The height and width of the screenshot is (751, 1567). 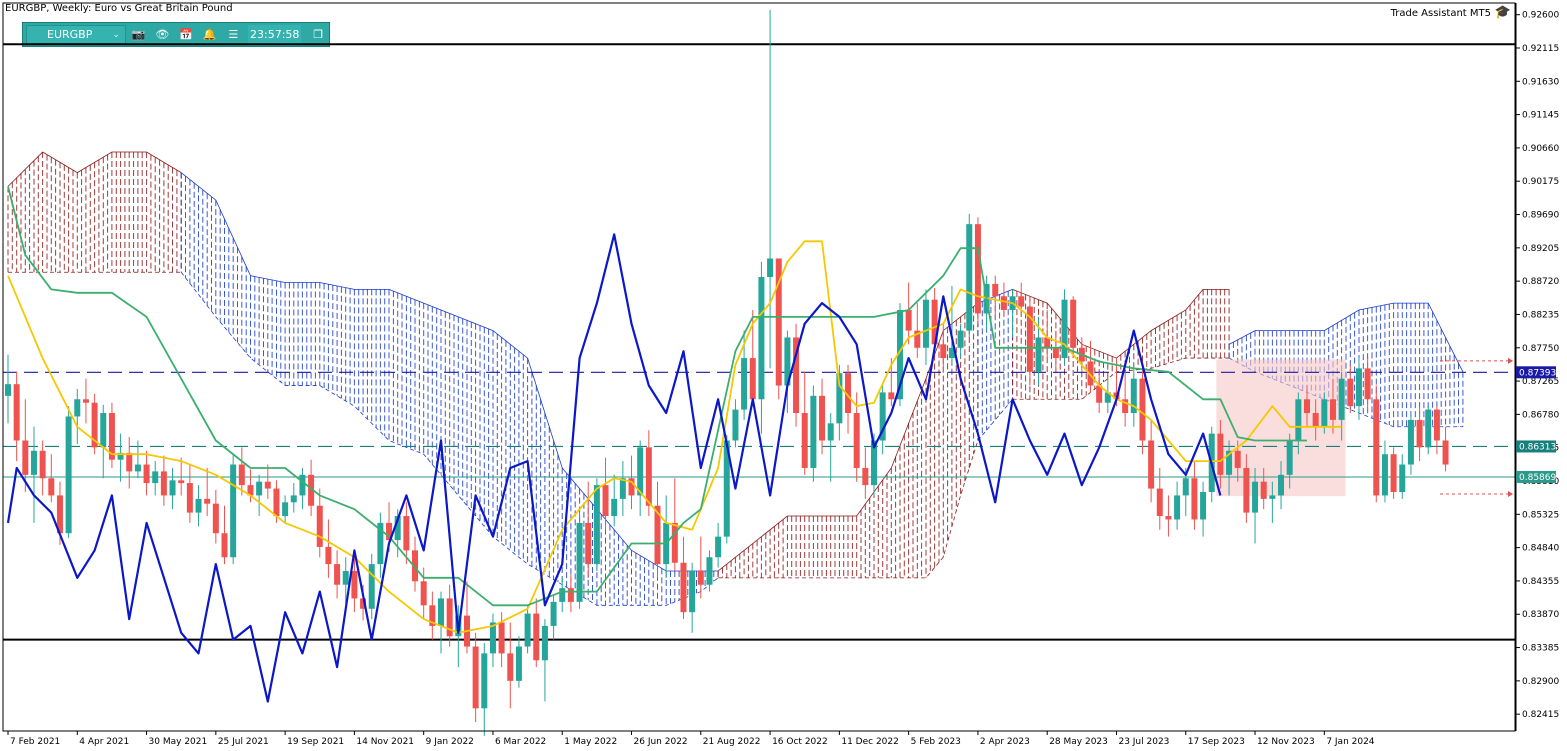 What do you see at coordinates (1537, 373) in the screenshot?
I see `price-tag-label: 0.87393` at bounding box center [1537, 373].